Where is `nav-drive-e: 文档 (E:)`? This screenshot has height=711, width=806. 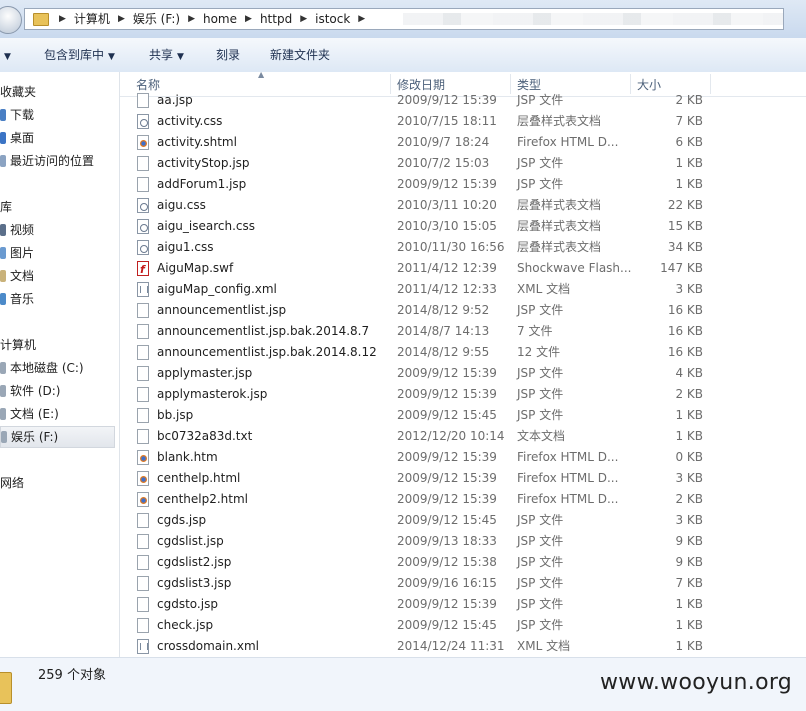 nav-drive-e: 文档 (E:) is located at coordinates (29, 414).